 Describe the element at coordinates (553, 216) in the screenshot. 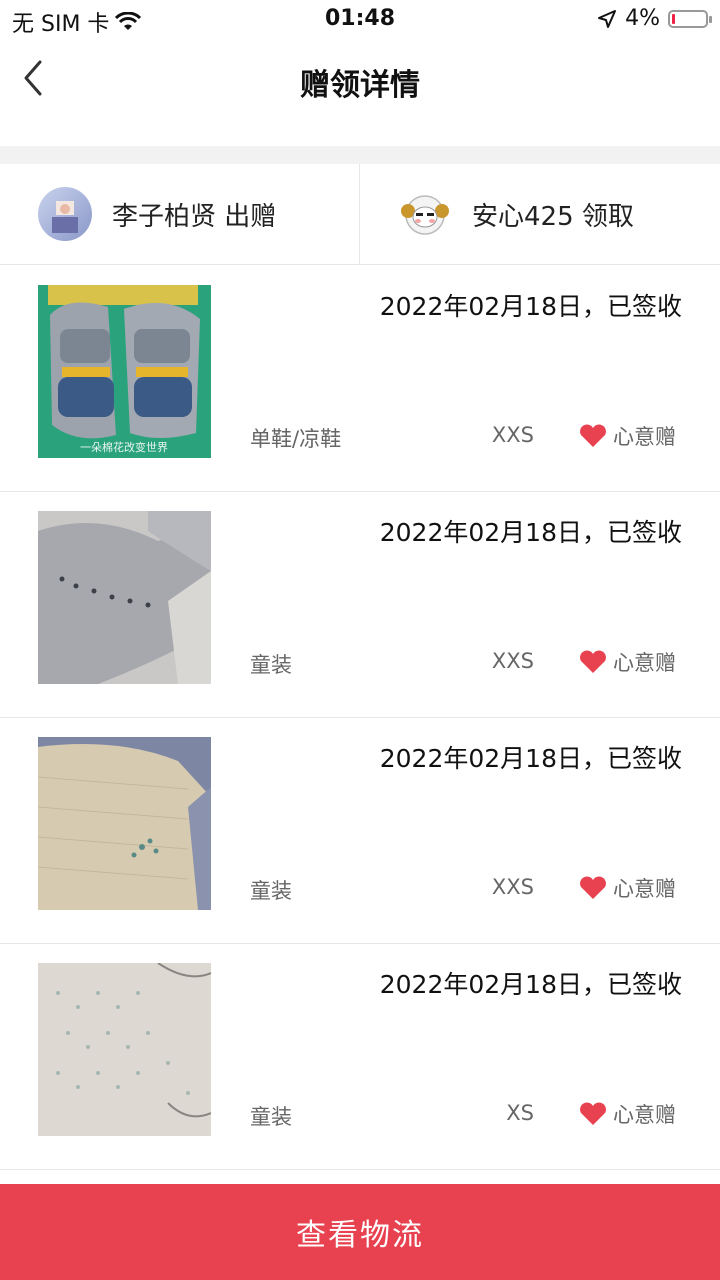

I see `receiver-label: 安心425 领取` at that location.